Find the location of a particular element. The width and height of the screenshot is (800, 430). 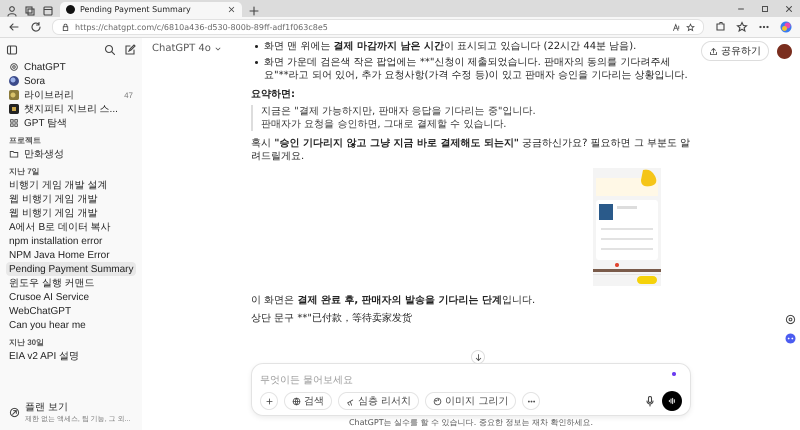

blockquote: 지금은 "결제 가능하지만, 판매자 응답을 기다리는 중"입니다. 판매자가 요청을 승인하면, 그대로 결제할 수 있습니다. is located at coordinates (471, 118).